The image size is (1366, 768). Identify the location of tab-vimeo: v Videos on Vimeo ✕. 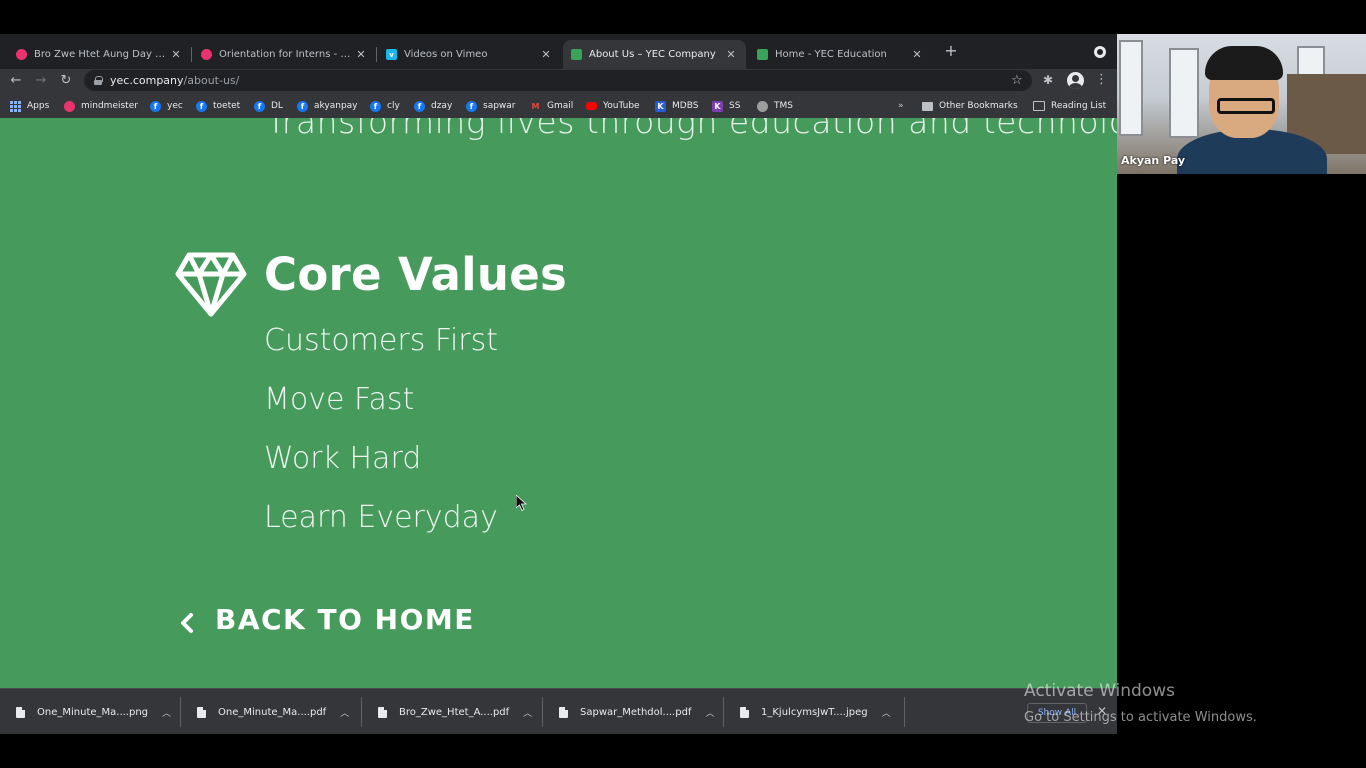
(469, 54).